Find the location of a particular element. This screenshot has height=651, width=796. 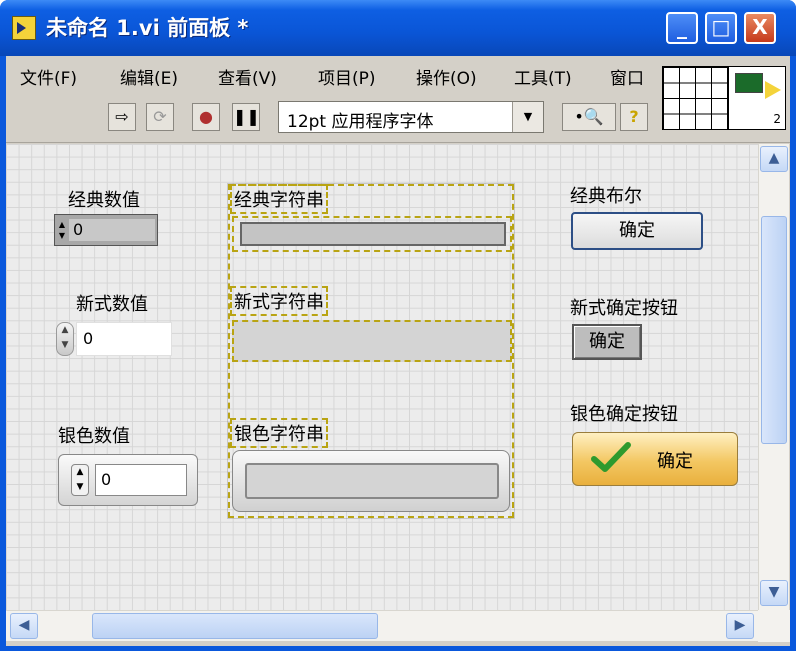

run-arrow-icon: ⇨ is located at coordinates (122, 117).